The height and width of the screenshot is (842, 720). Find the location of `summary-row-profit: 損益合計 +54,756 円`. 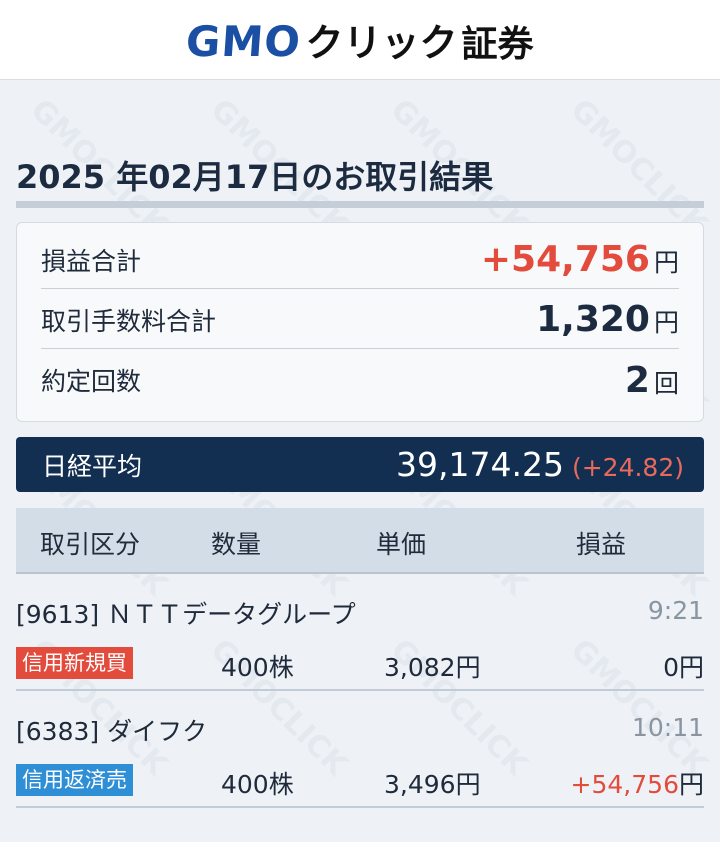

summary-row-profit: 損益合計 +54,756 円 is located at coordinates (360, 260).